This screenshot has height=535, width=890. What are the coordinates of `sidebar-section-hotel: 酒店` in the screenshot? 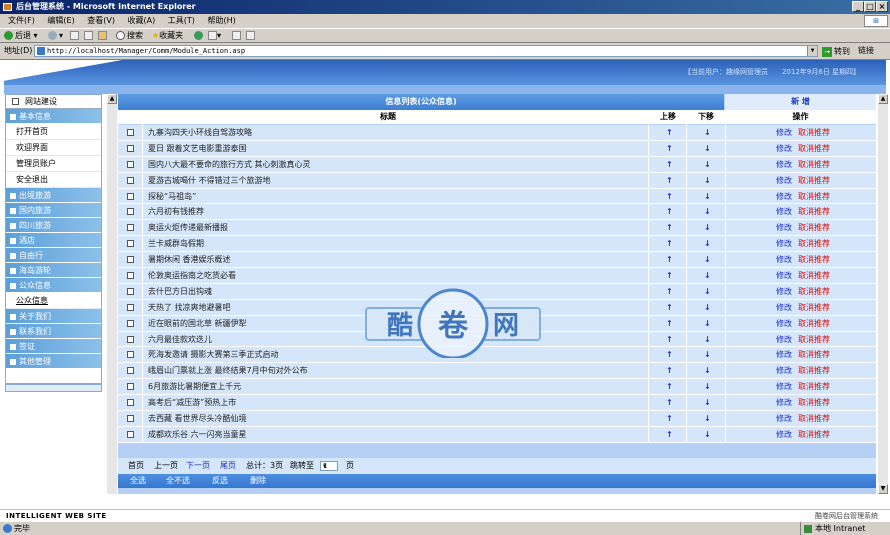 It's located at (53, 240).